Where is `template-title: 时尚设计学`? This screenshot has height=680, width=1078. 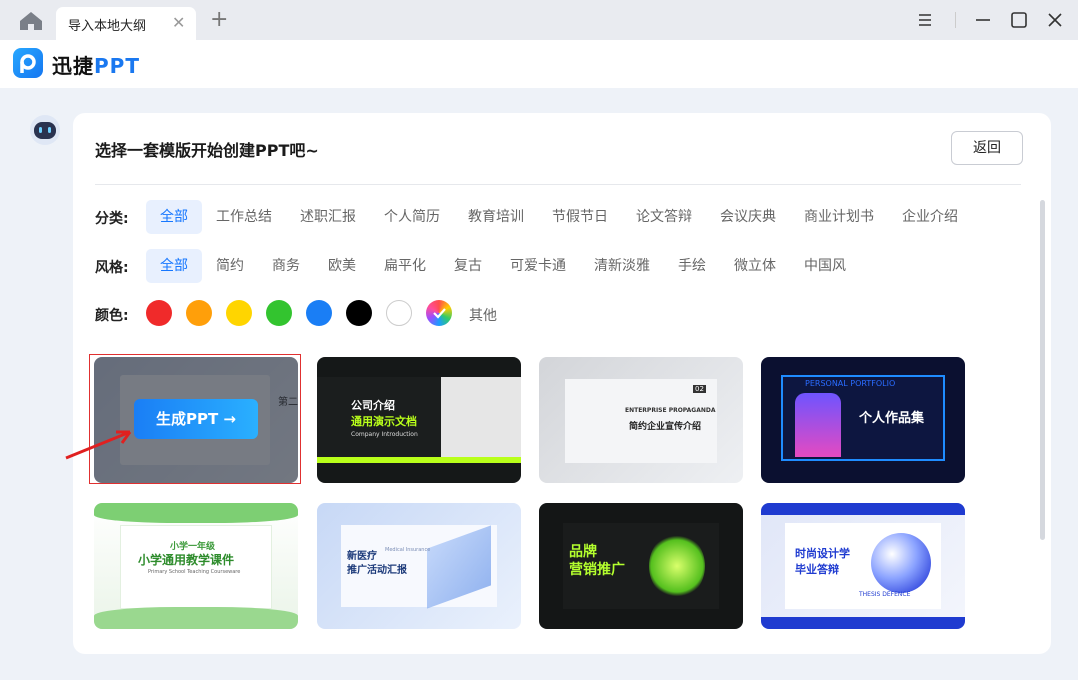 template-title: 时尚设计学 is located at coordinates (822, 553).